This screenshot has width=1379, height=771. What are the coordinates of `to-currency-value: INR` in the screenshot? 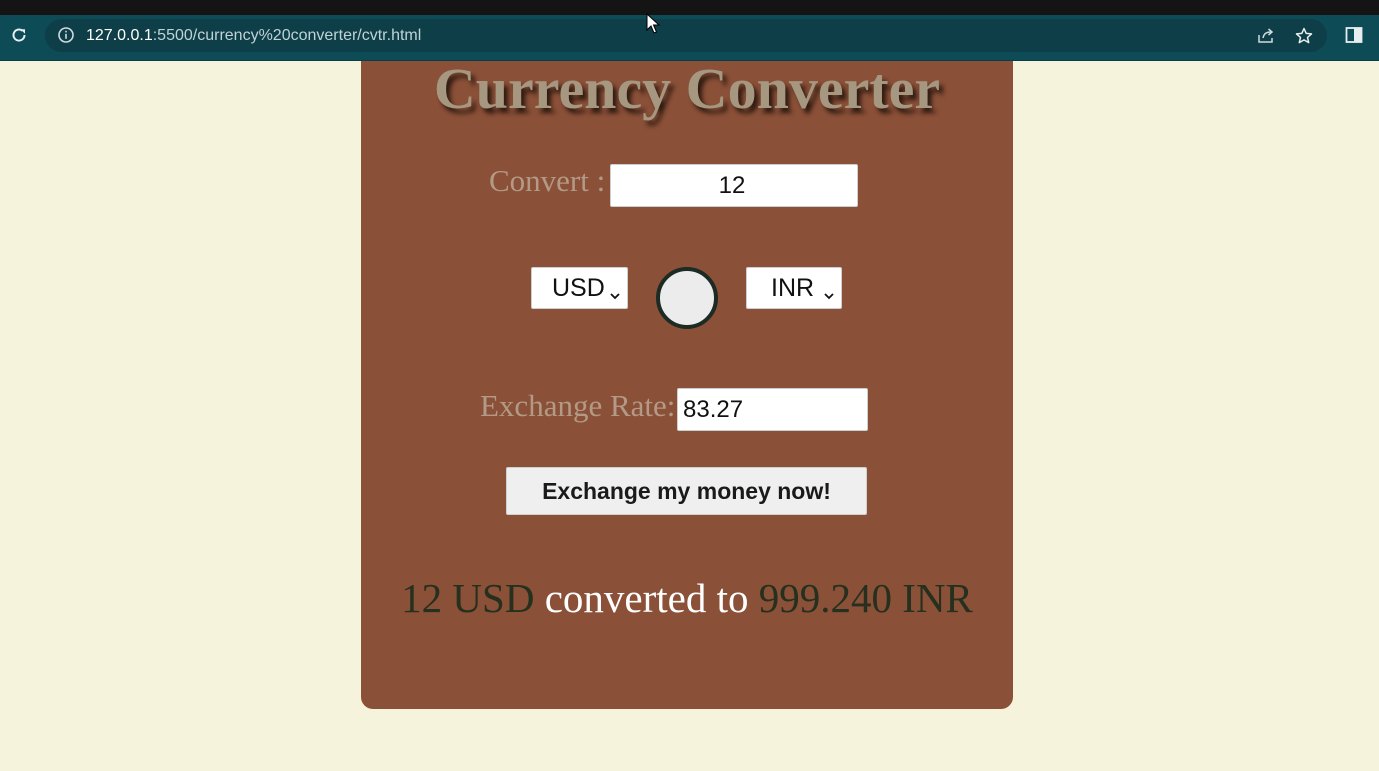 It's located at (793, 287).